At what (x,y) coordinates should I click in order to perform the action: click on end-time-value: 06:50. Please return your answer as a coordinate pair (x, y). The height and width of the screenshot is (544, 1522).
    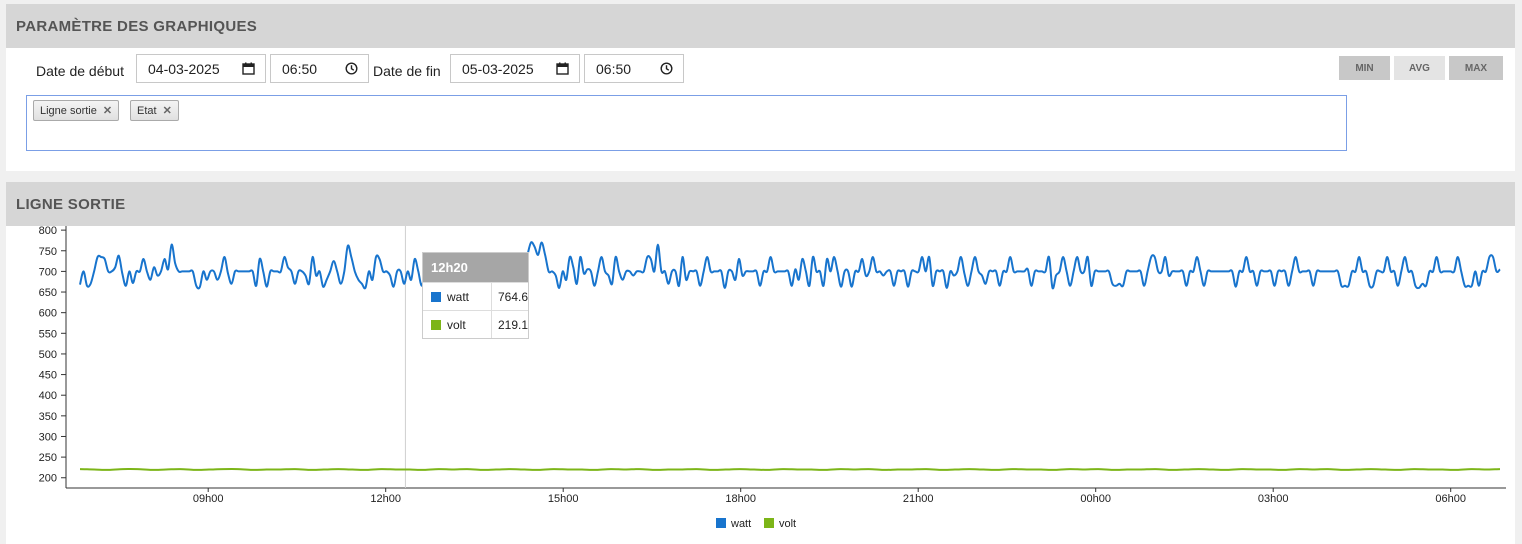
    Looking at the image, I should click on (614, 68).